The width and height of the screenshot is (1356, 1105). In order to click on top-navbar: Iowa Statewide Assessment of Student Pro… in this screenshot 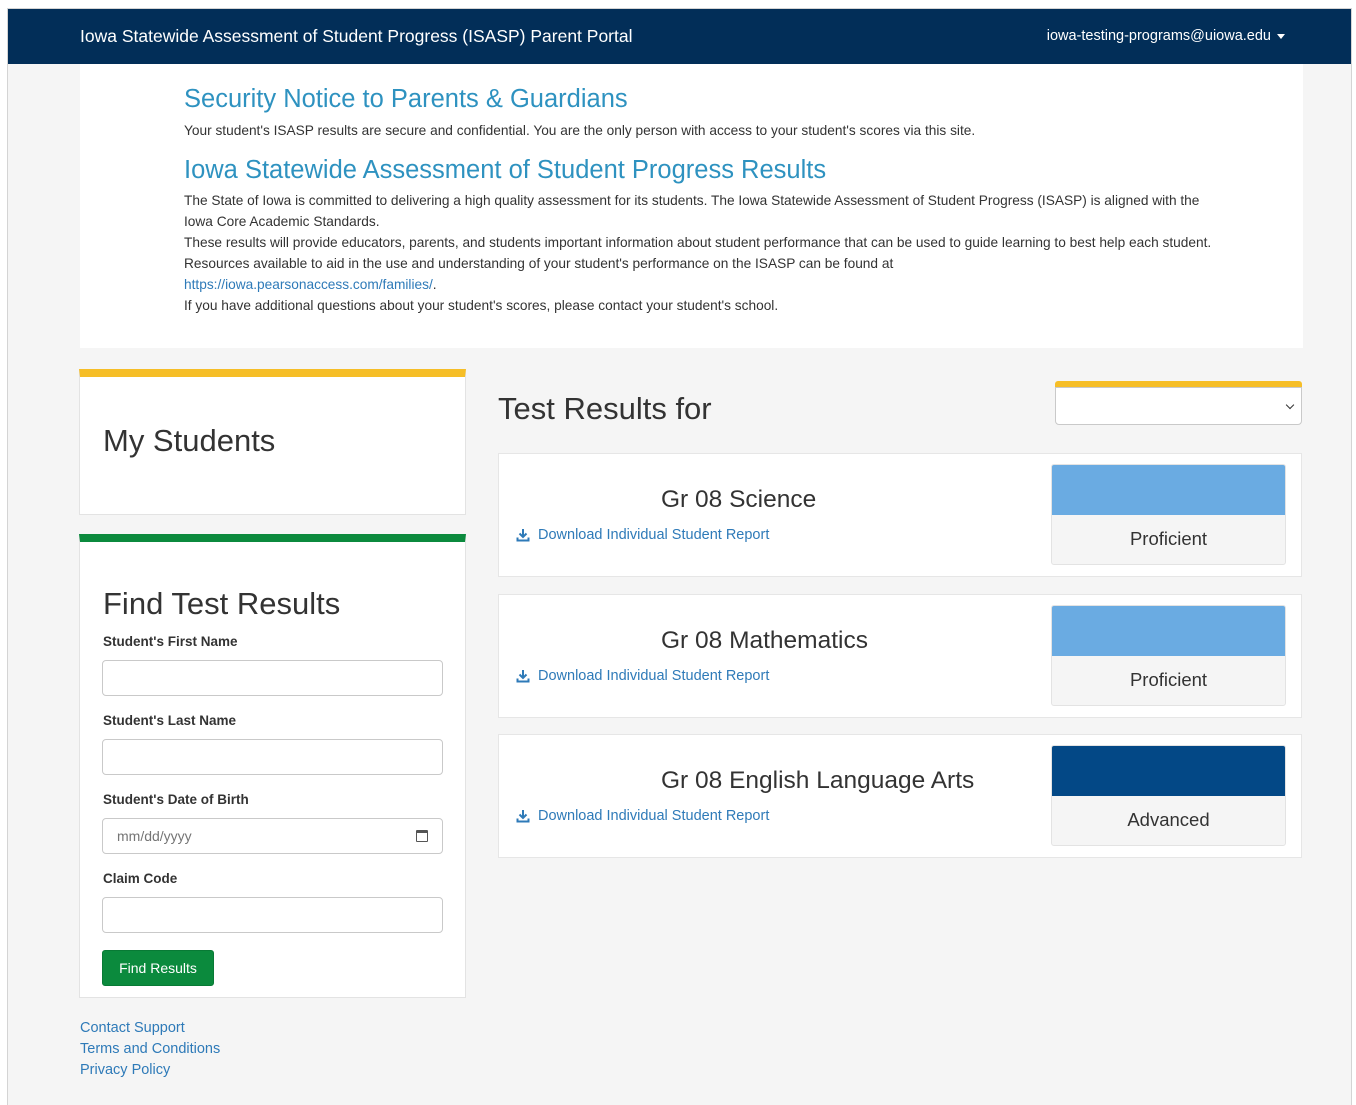, I will do `click(679, 36)`.